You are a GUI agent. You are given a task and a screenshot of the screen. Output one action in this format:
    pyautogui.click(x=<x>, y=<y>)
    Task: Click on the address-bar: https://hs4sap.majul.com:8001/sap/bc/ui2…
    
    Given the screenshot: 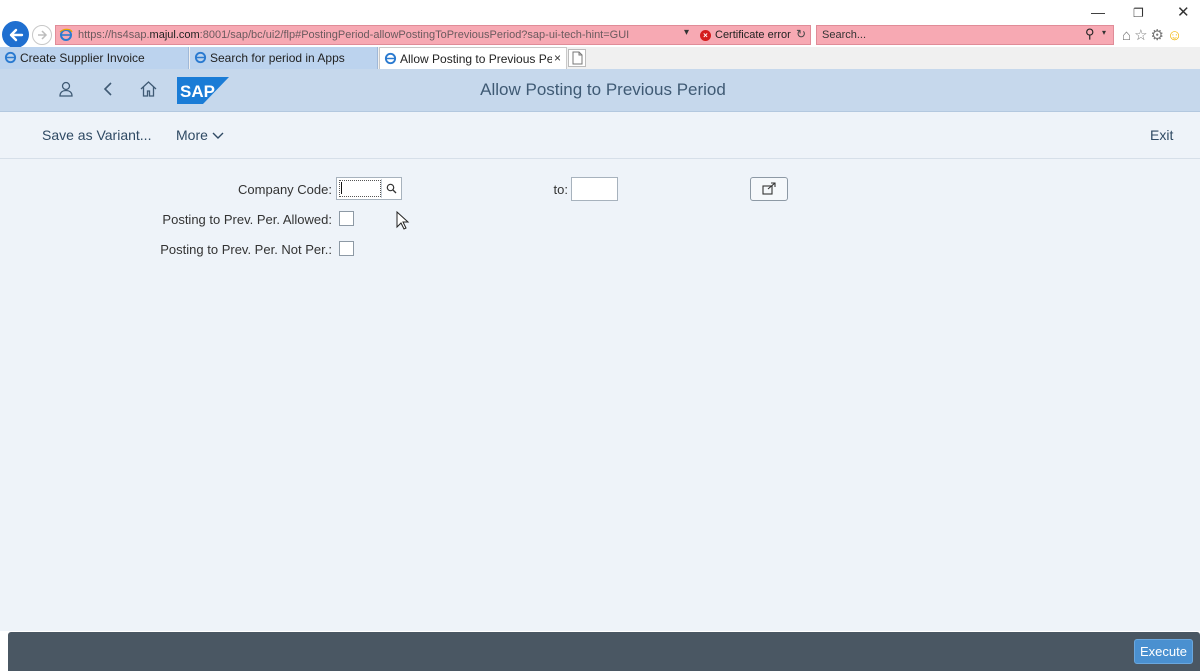 What is the action you would take?
    pyautogui.click(x=433, y=35)
    